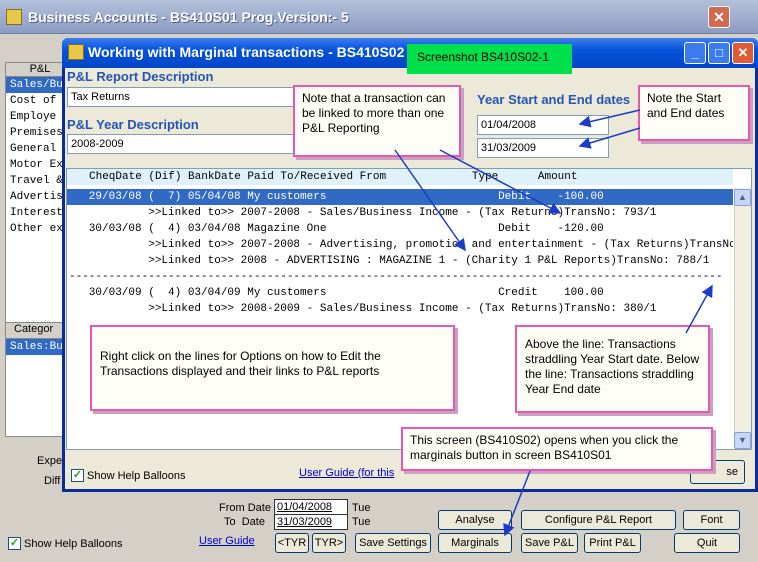 The height and width of the screenshot is (562, 758). I want to click on arrow-to-year-start, so click(609, 118).